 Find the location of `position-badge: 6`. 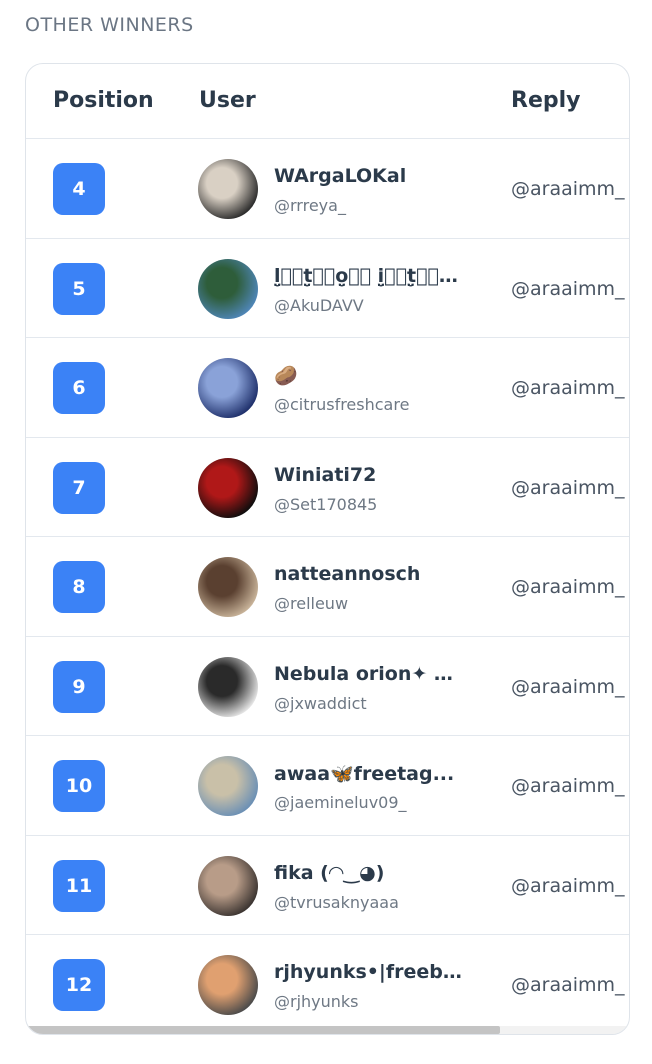

position-badge: 6 is located at coordinates (79, 388).